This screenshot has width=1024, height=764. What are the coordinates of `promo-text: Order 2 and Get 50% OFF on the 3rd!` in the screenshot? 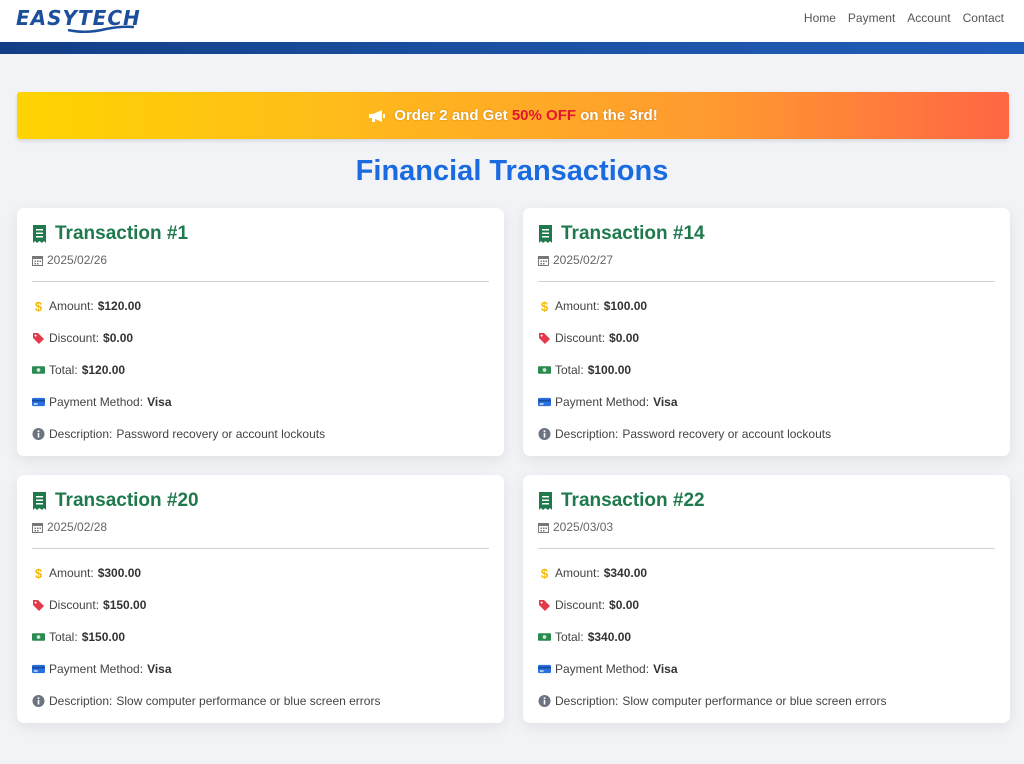 It's located at (525, 115).